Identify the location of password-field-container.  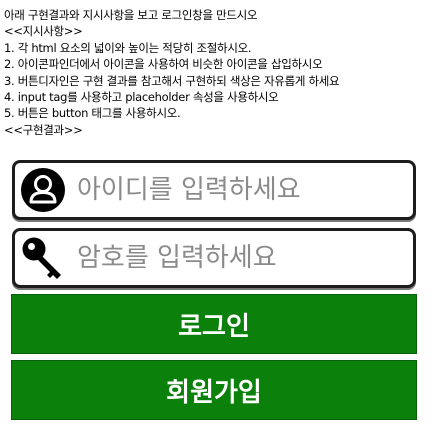
(214, 258).